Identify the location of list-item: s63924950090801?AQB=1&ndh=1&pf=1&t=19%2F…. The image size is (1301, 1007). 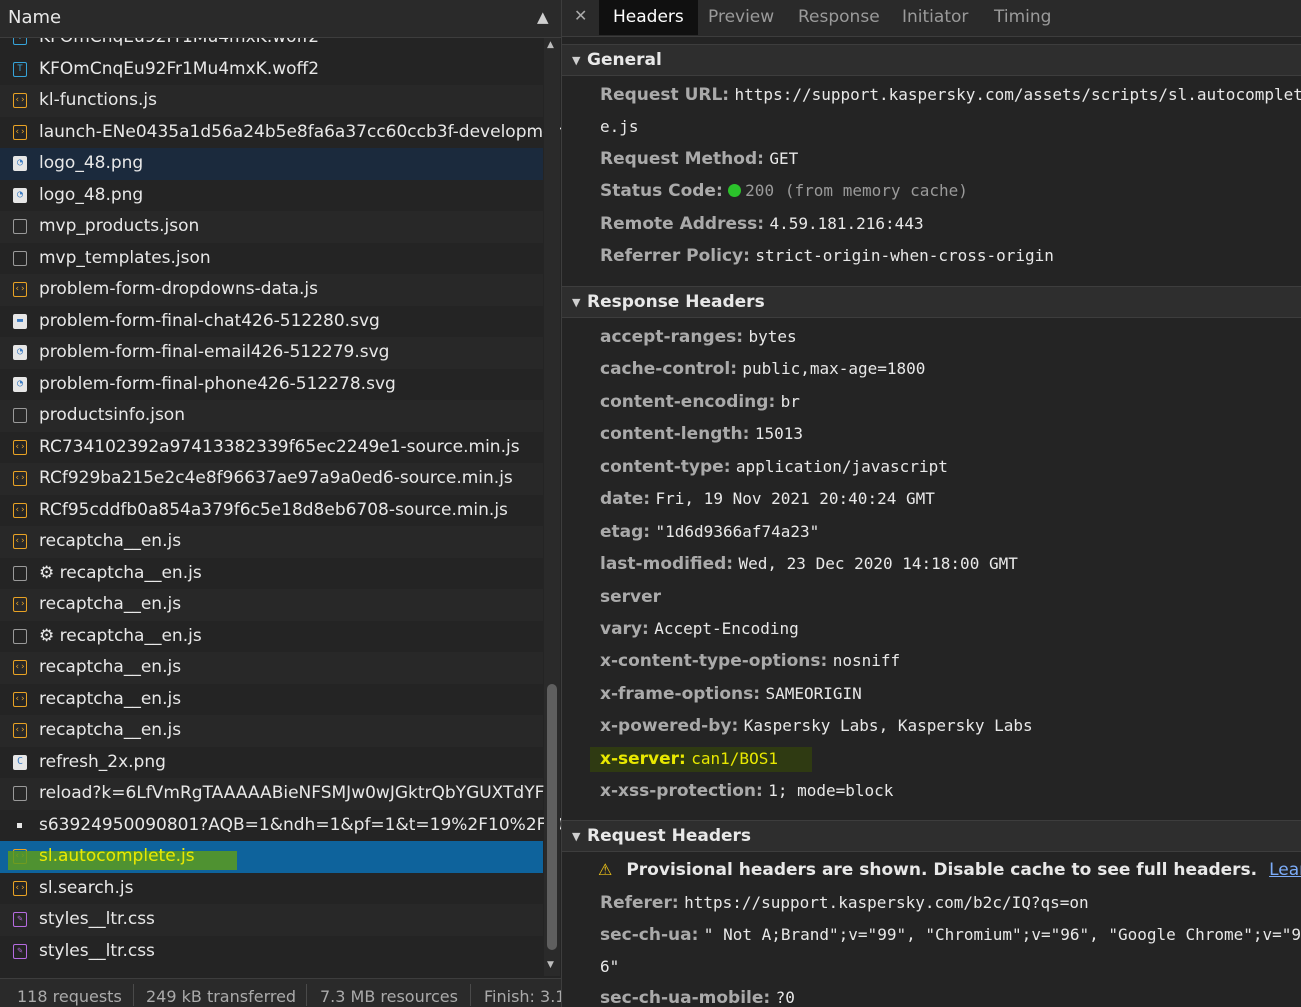
(280, 826).